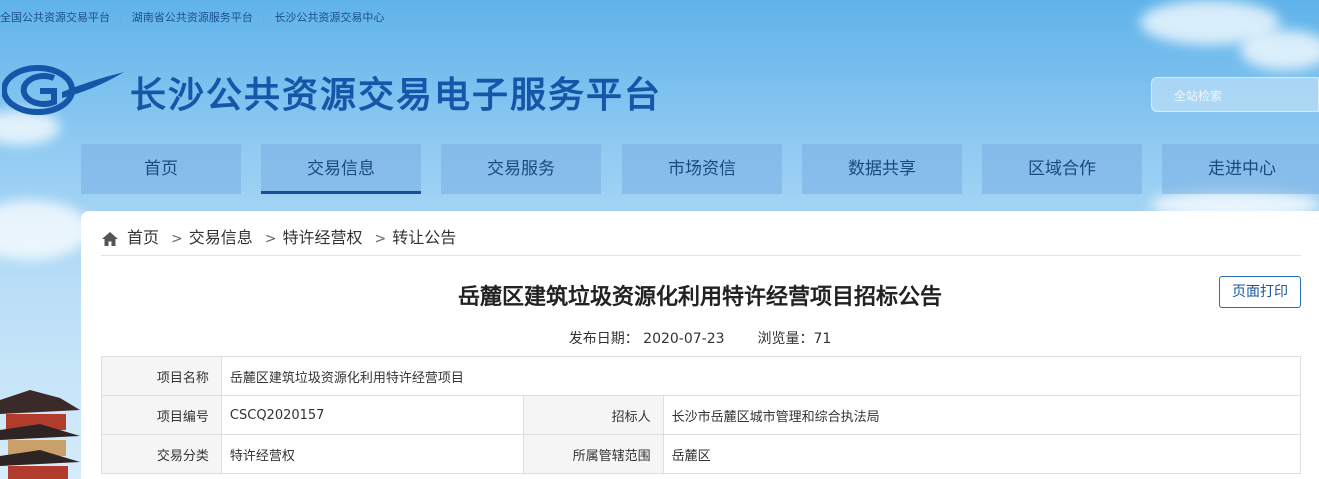 Image resolution: width=1319 pixels, height=479 pixels. I want to click on breadcrumb-item-franchise: 特许经营权, so click(323, 237).